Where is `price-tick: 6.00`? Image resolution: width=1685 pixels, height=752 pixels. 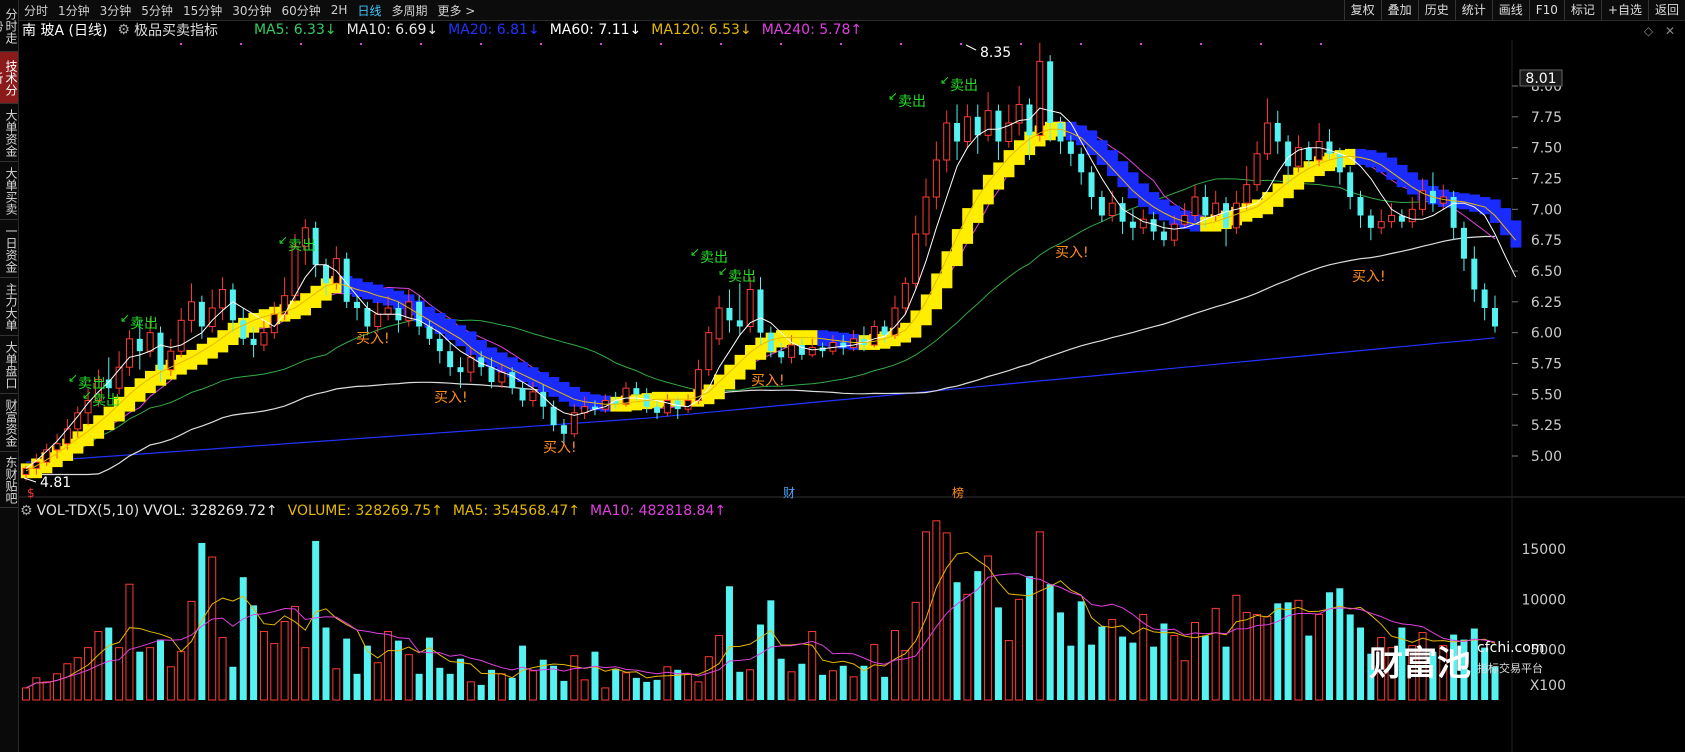 price-tick: 6.00 is located at coordinates (1546, 334).